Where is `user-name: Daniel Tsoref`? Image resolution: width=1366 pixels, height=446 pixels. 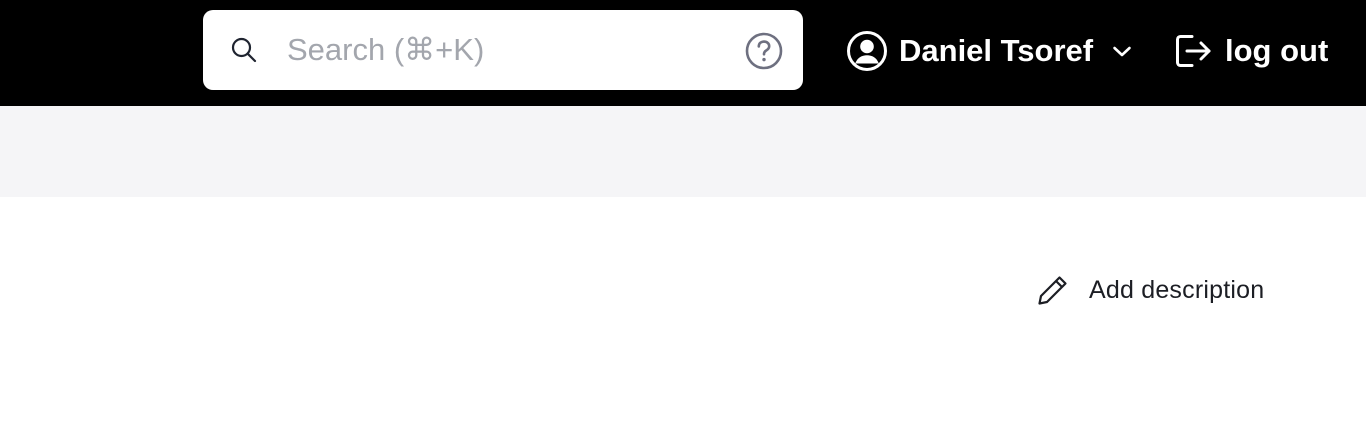 user-name: Daniel Tsoref is located at coordinates (996, 50).